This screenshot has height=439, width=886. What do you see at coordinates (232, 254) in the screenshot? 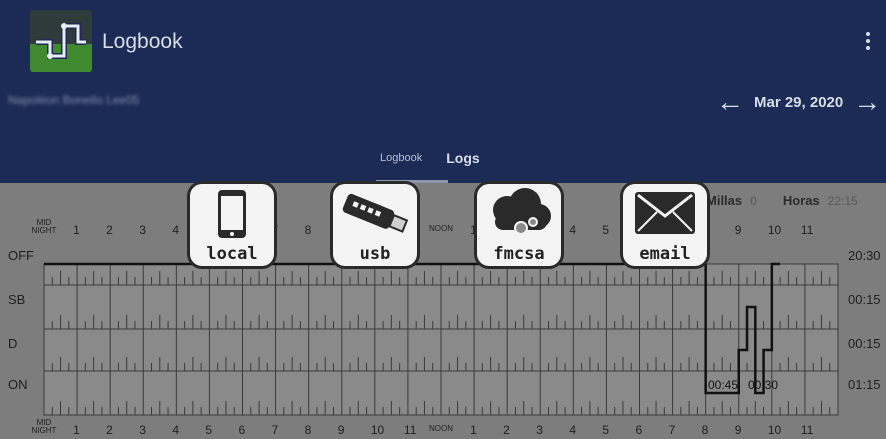
I see `export-local-label: local` at bounding box center [232, 254].